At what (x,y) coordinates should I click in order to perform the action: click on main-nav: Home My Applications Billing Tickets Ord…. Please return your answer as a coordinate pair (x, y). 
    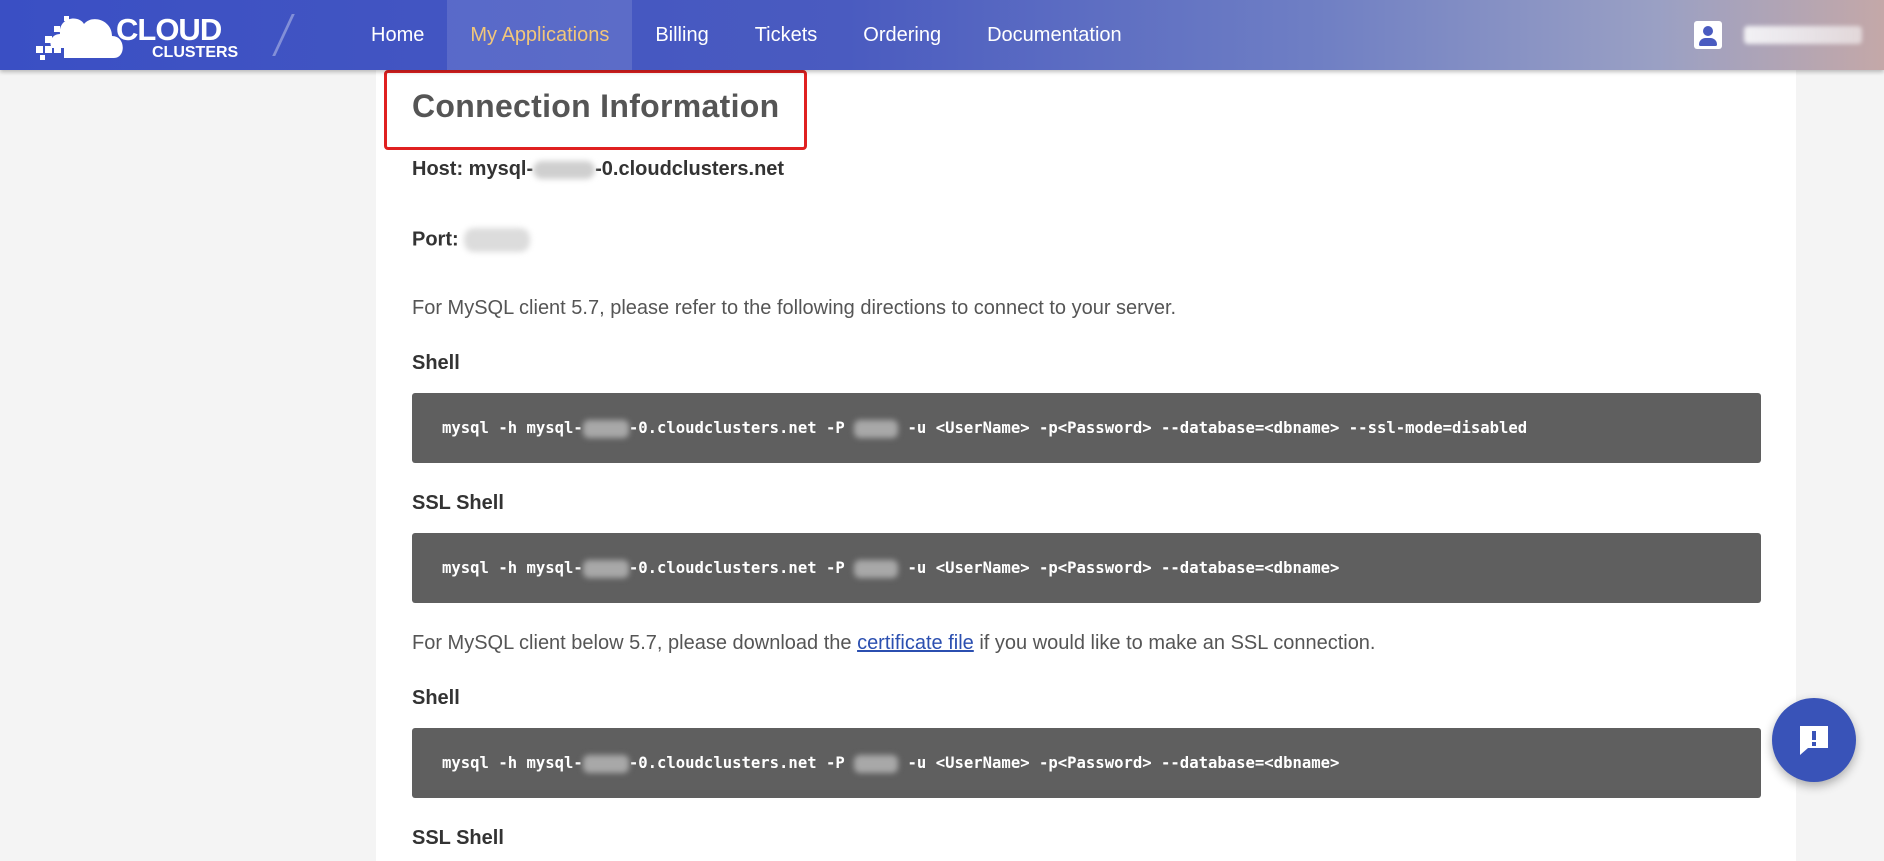
    Looking at the image, I should click on (746, 35).